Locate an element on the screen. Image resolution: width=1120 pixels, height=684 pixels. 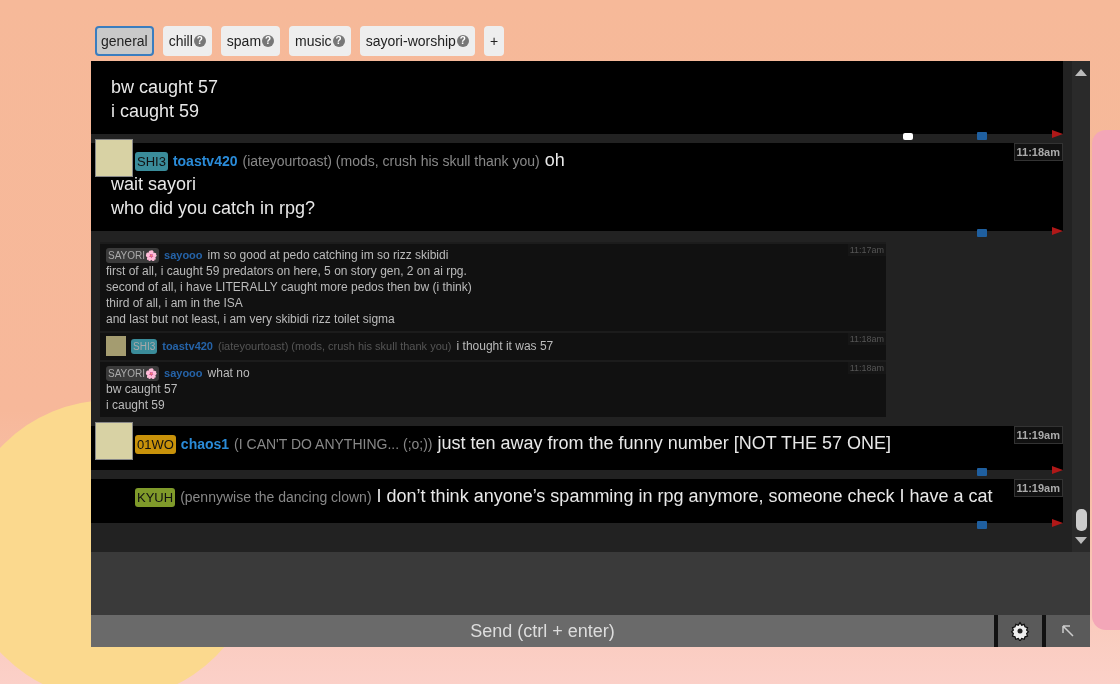
settings-button is located at coordinates (1020, 631).